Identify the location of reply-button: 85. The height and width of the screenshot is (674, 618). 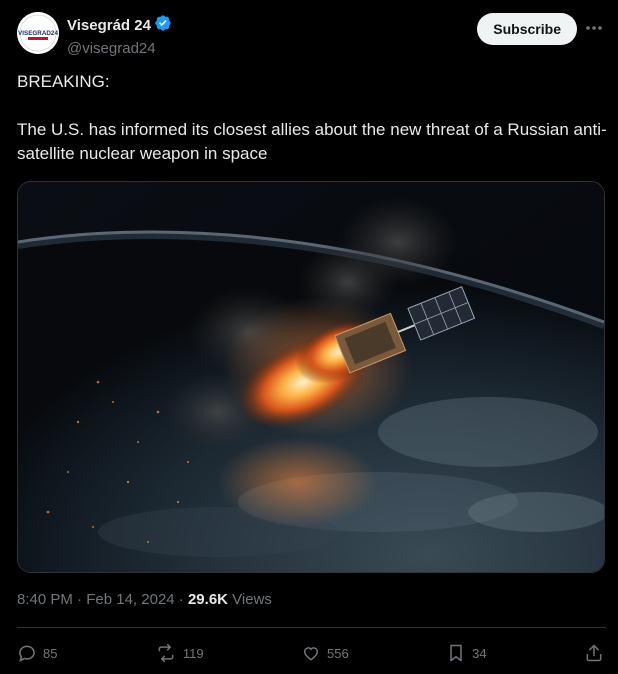
(37, 653).